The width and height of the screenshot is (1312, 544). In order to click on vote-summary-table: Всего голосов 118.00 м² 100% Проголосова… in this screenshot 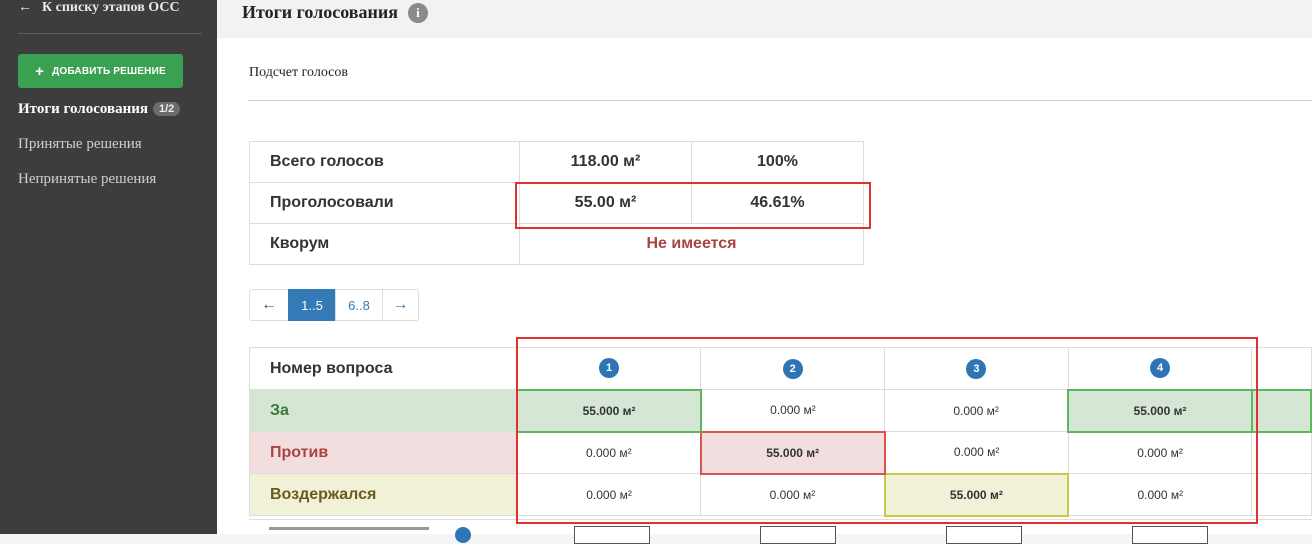, I will do `click(556, 203)`.